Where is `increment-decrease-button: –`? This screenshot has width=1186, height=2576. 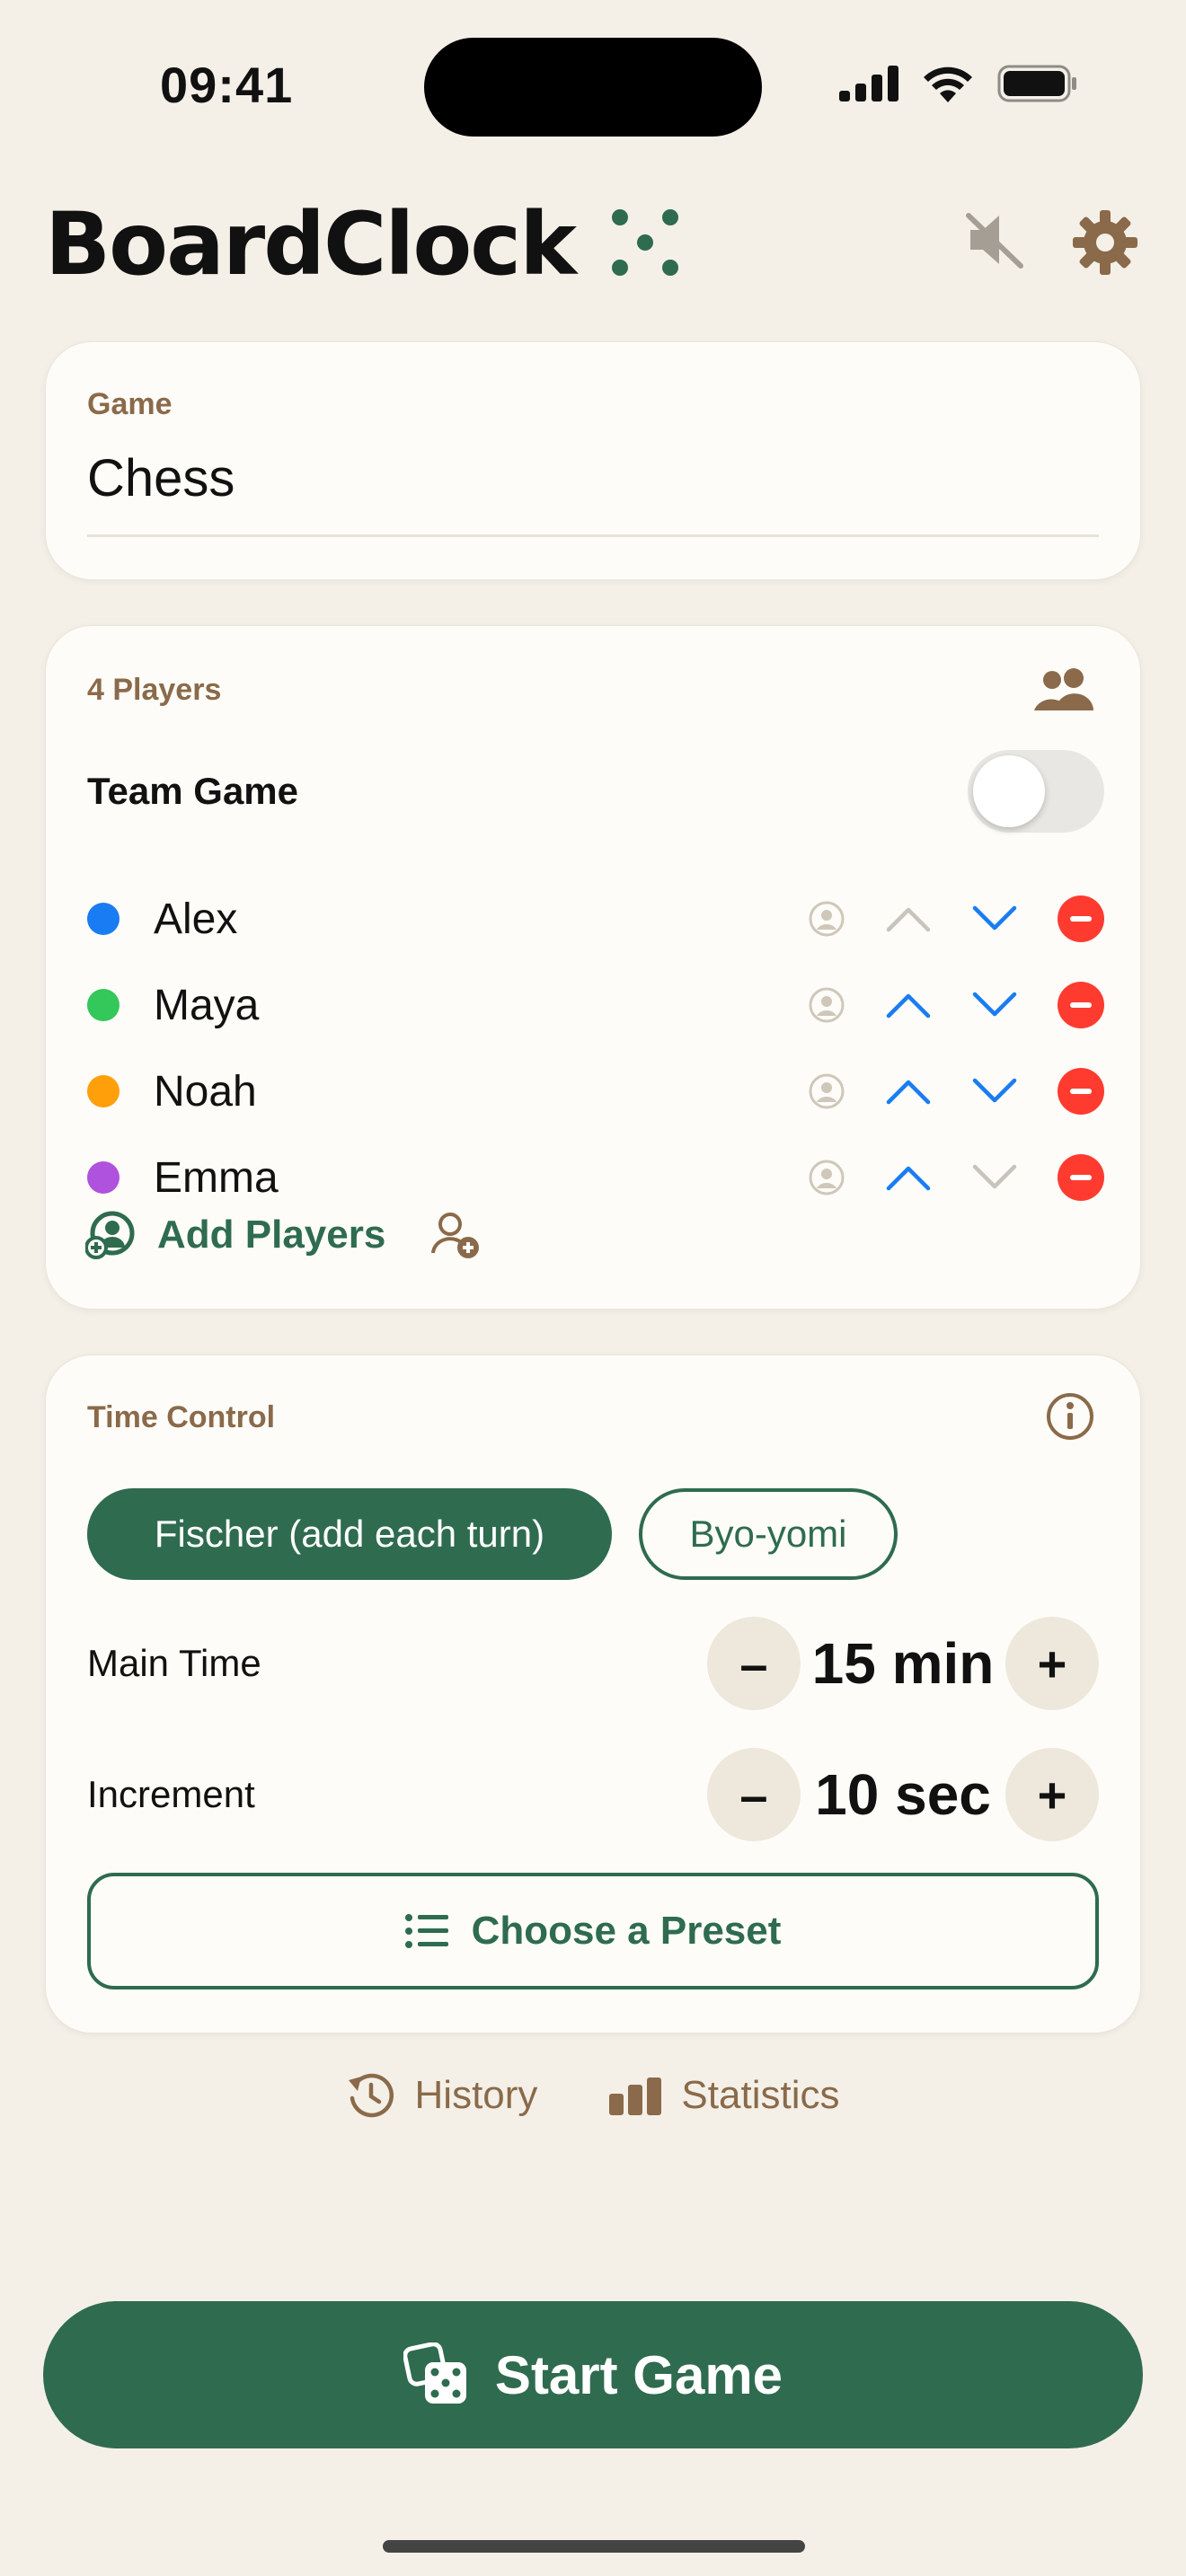
increment-decrease-button: – is located at coordinates (754, 1794).